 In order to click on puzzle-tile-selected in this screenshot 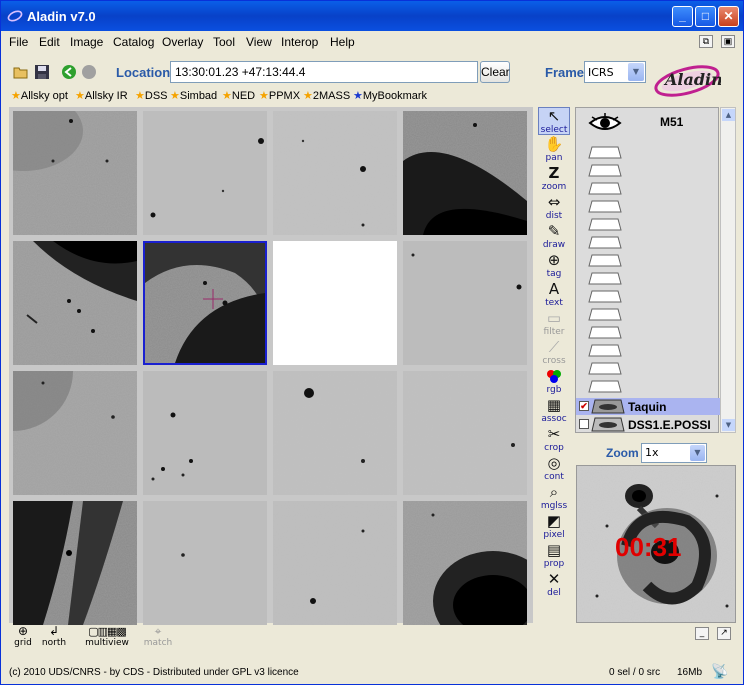, I will do `click(205, 303)`.